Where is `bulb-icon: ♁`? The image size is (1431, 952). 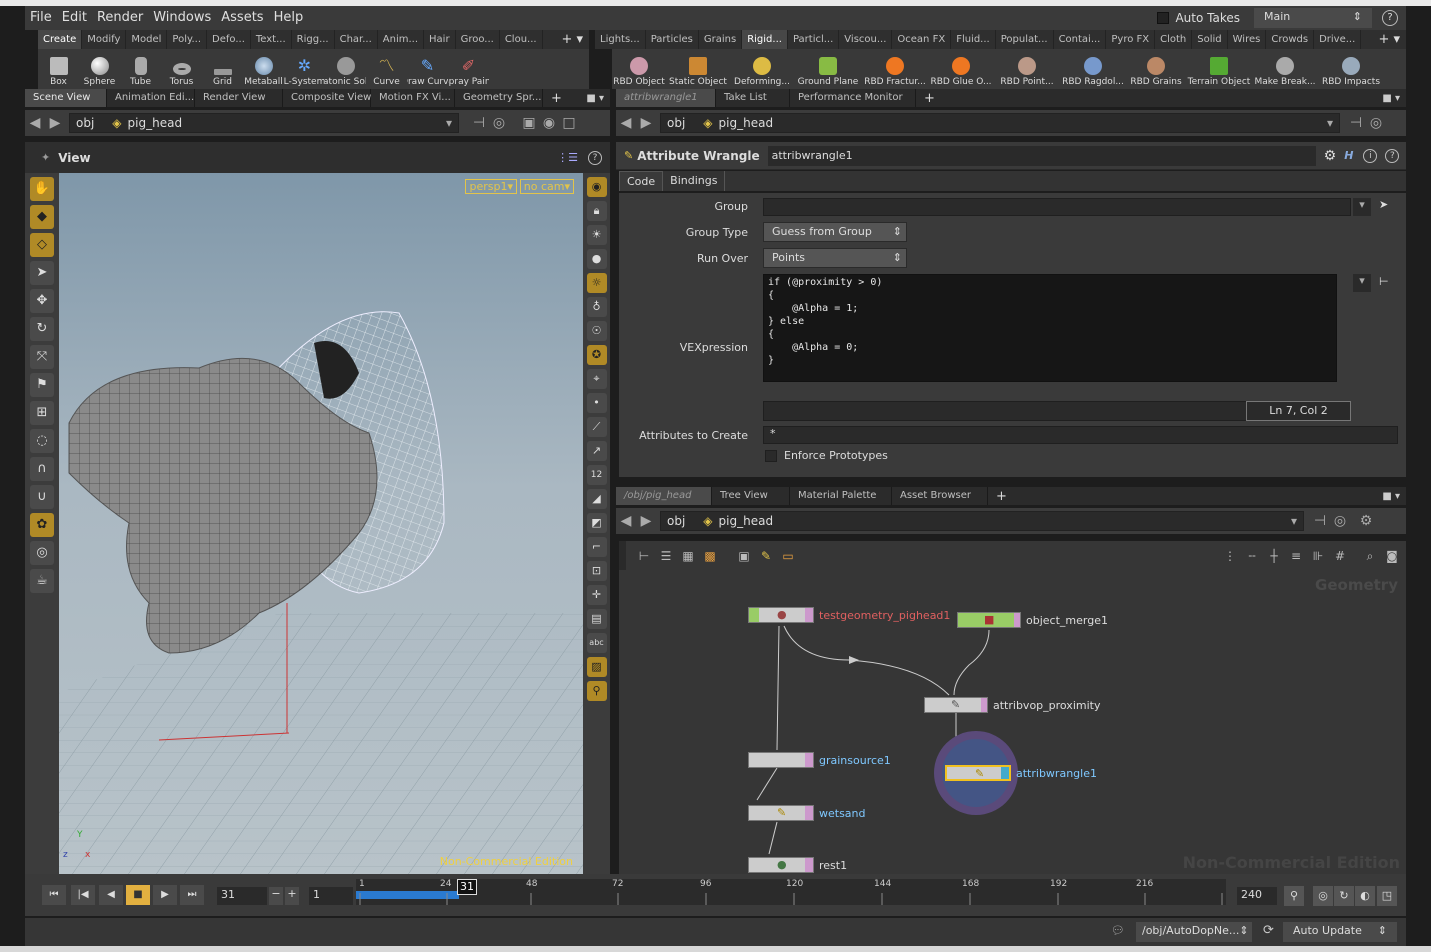 bulb-icon: ♁ is located at coordinates (596, 307).